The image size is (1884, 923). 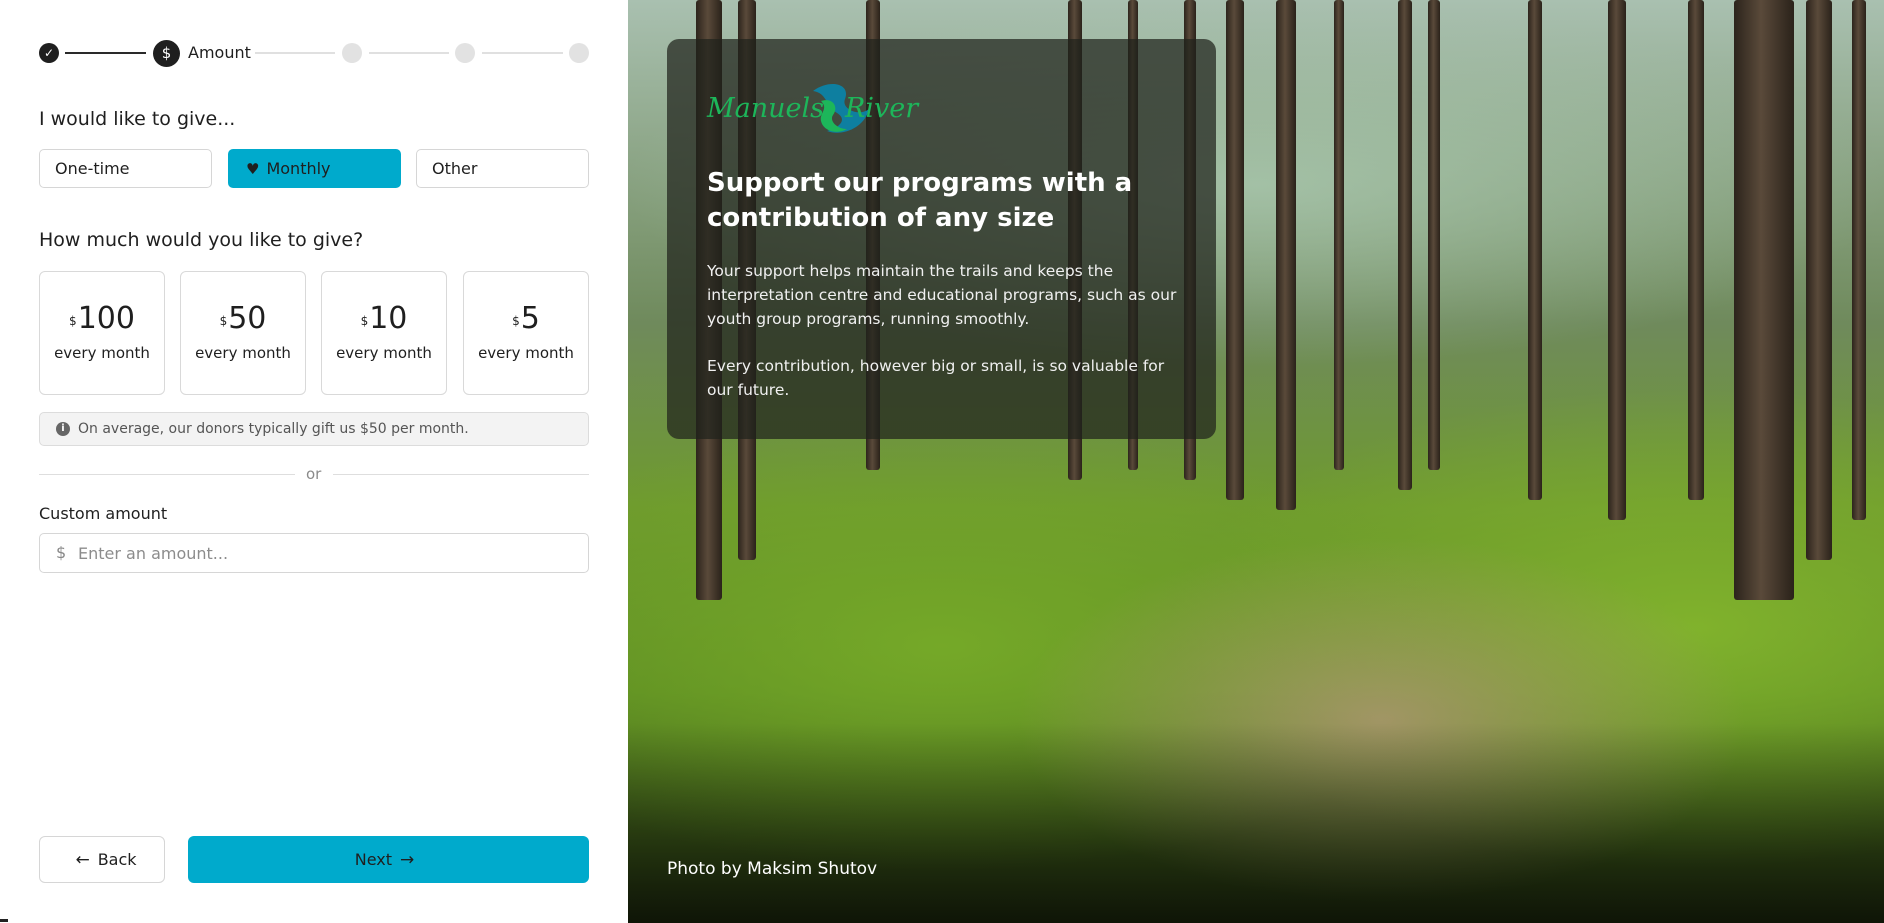 What do you see at coordinates (166, 53) in the screenshot?
I see `step-2-dollar-icon: $` at bounding box center [166, 53].